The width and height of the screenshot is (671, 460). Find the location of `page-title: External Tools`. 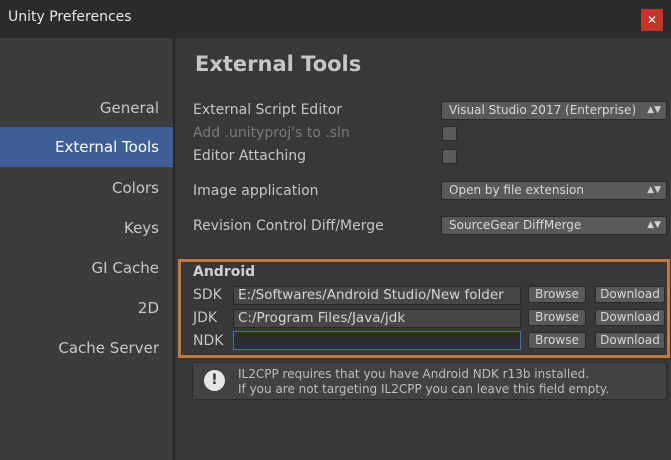

page-title: External Tools is located at coordinates (278, 64).